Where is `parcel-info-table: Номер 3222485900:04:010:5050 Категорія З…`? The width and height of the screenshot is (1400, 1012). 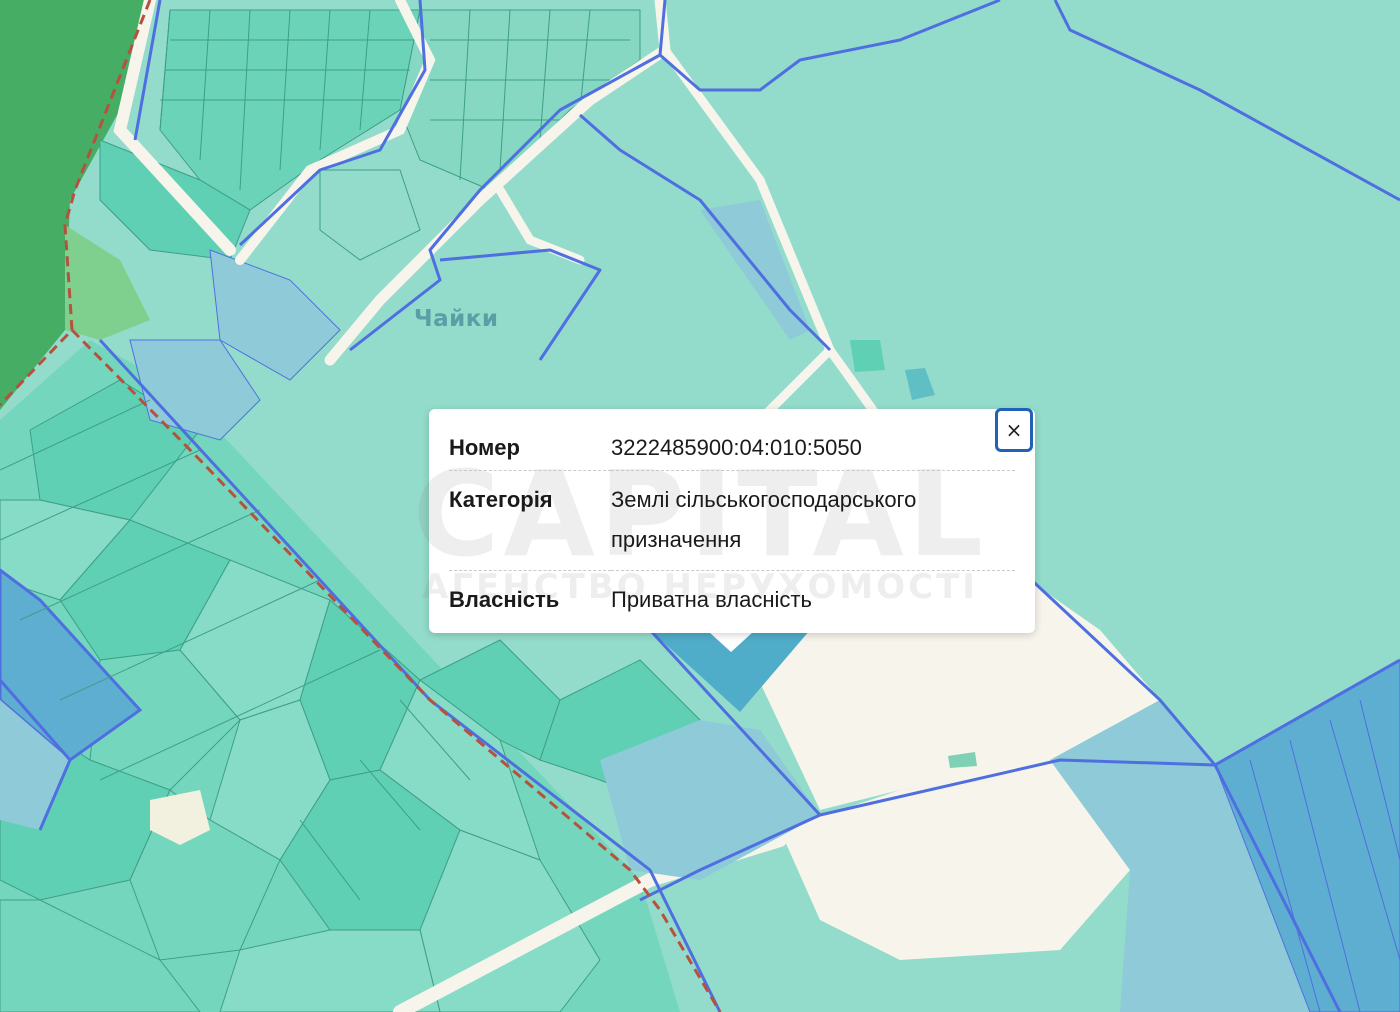
parcel-info-table: Номер 3222485900:04:010:5050 Категорія З… is located at coordinates (732, 528).